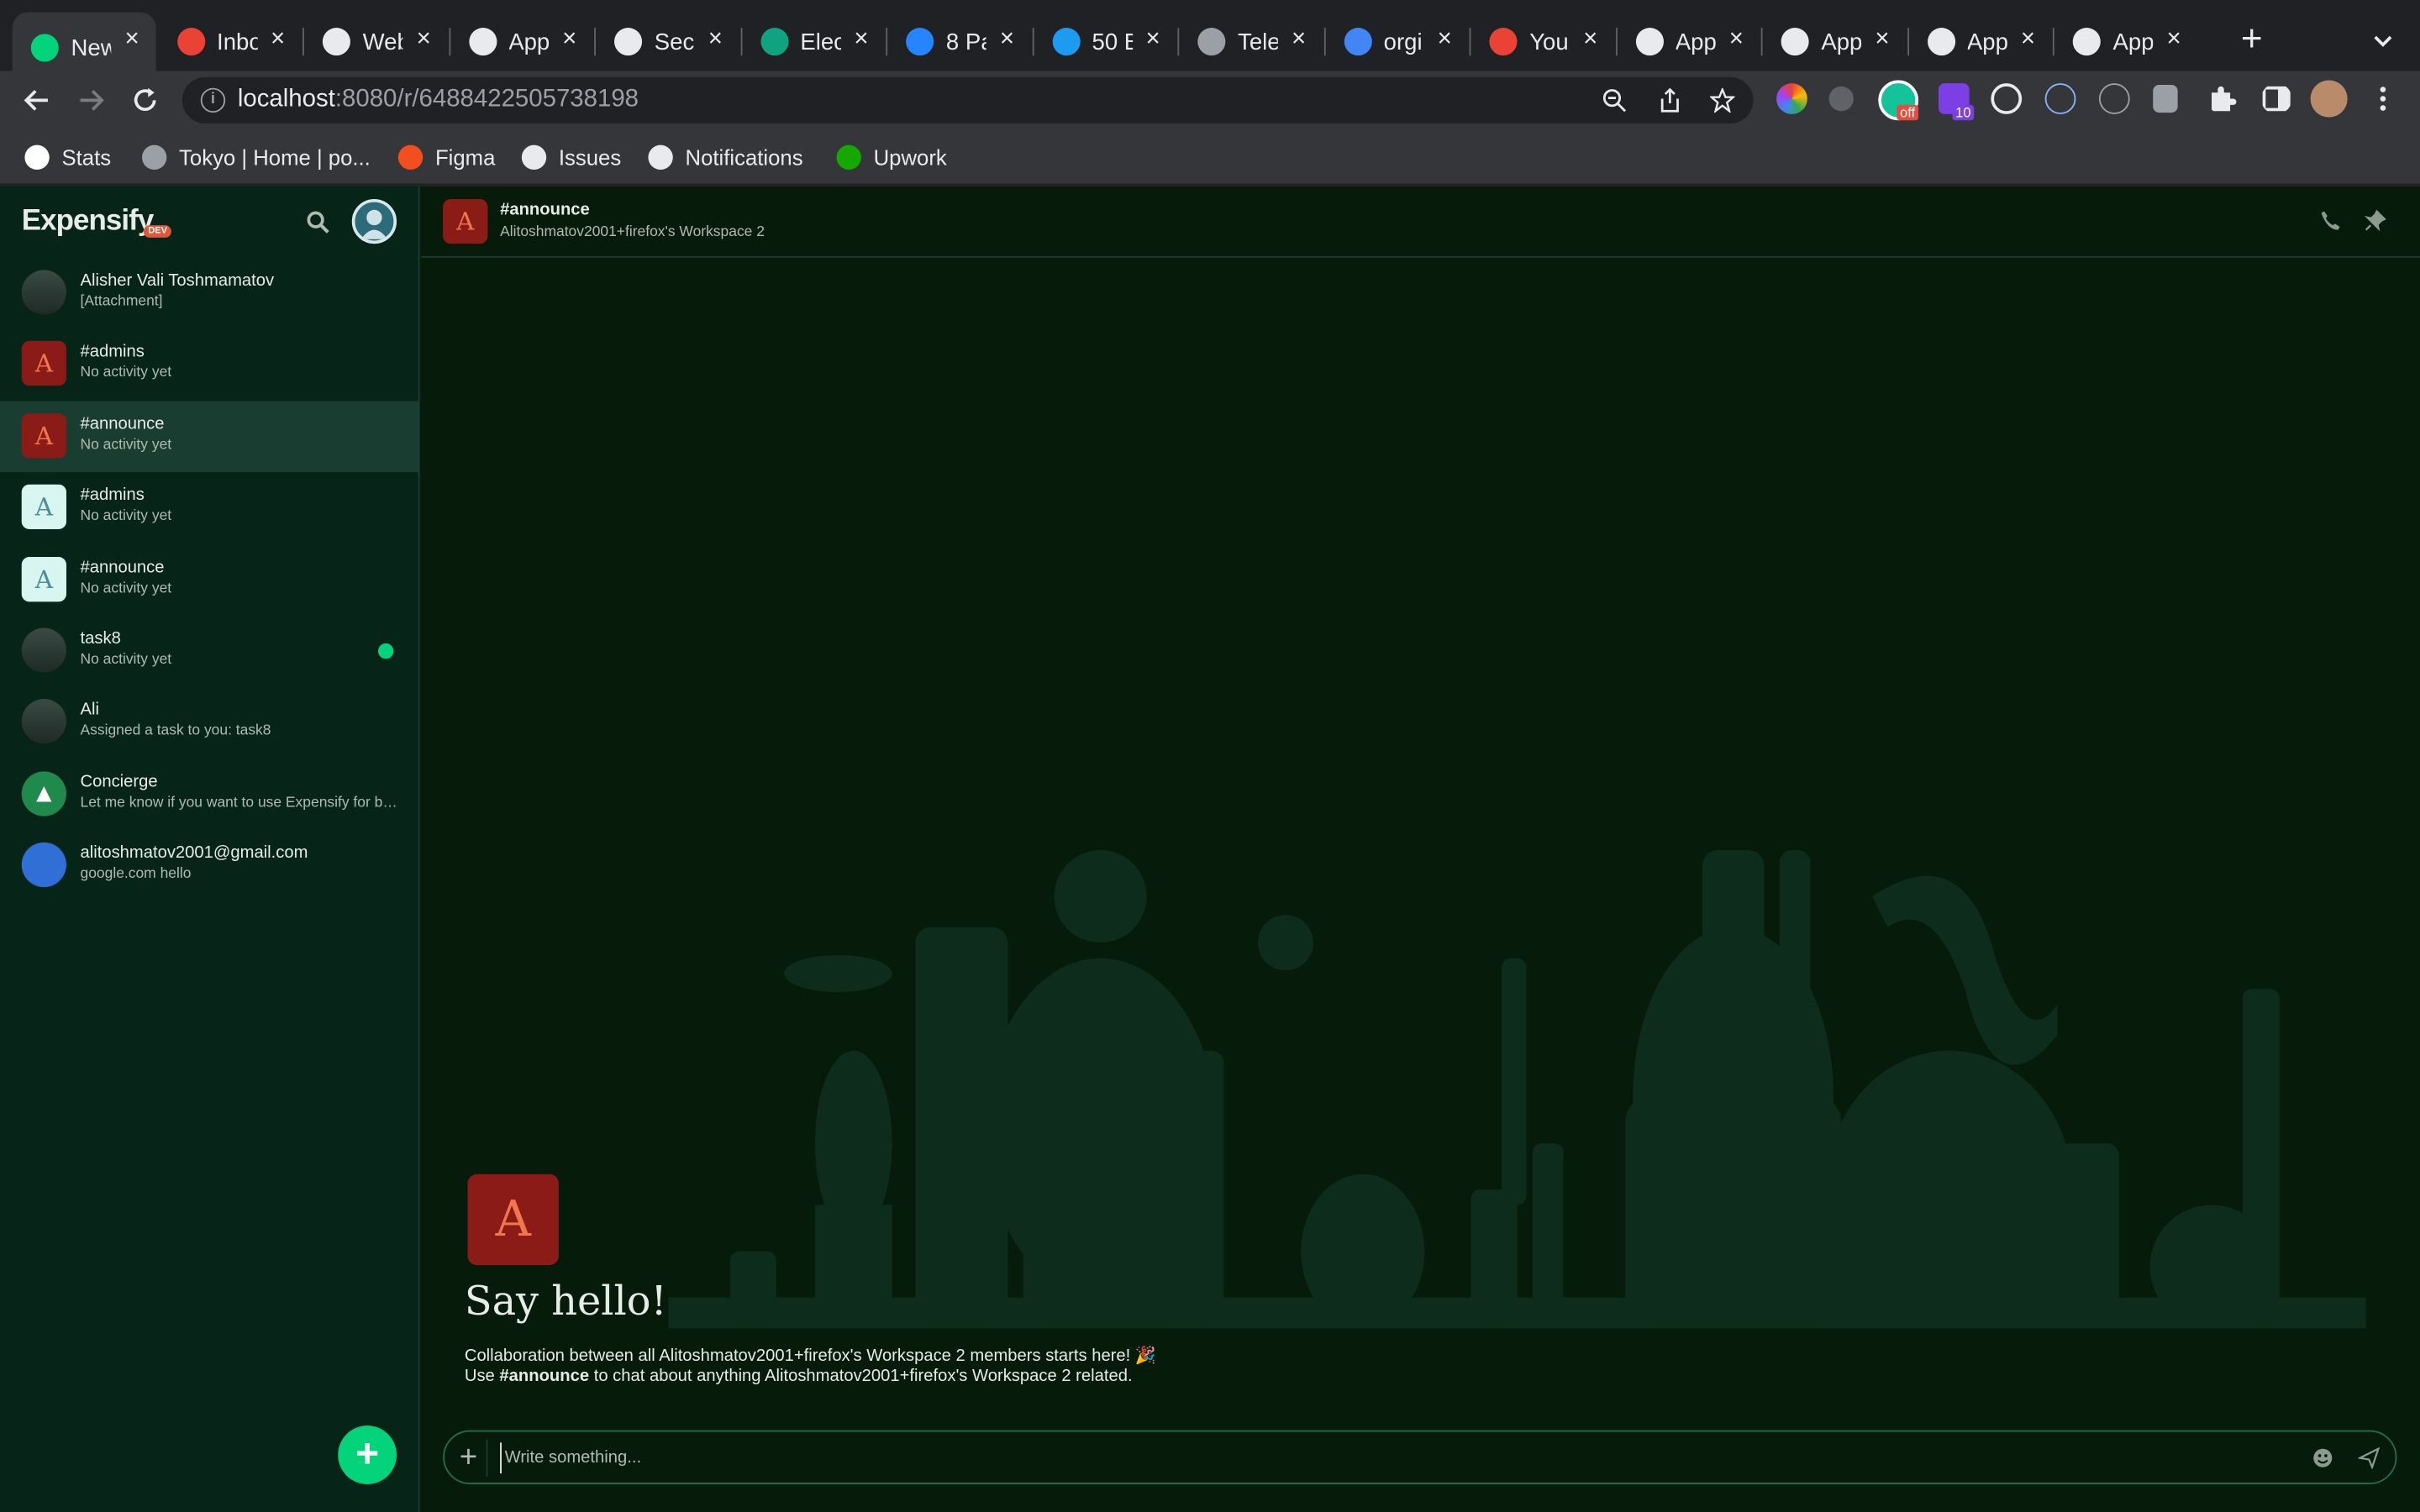  I want to click on browser-tab: Tele ×, so click(1251, 42).